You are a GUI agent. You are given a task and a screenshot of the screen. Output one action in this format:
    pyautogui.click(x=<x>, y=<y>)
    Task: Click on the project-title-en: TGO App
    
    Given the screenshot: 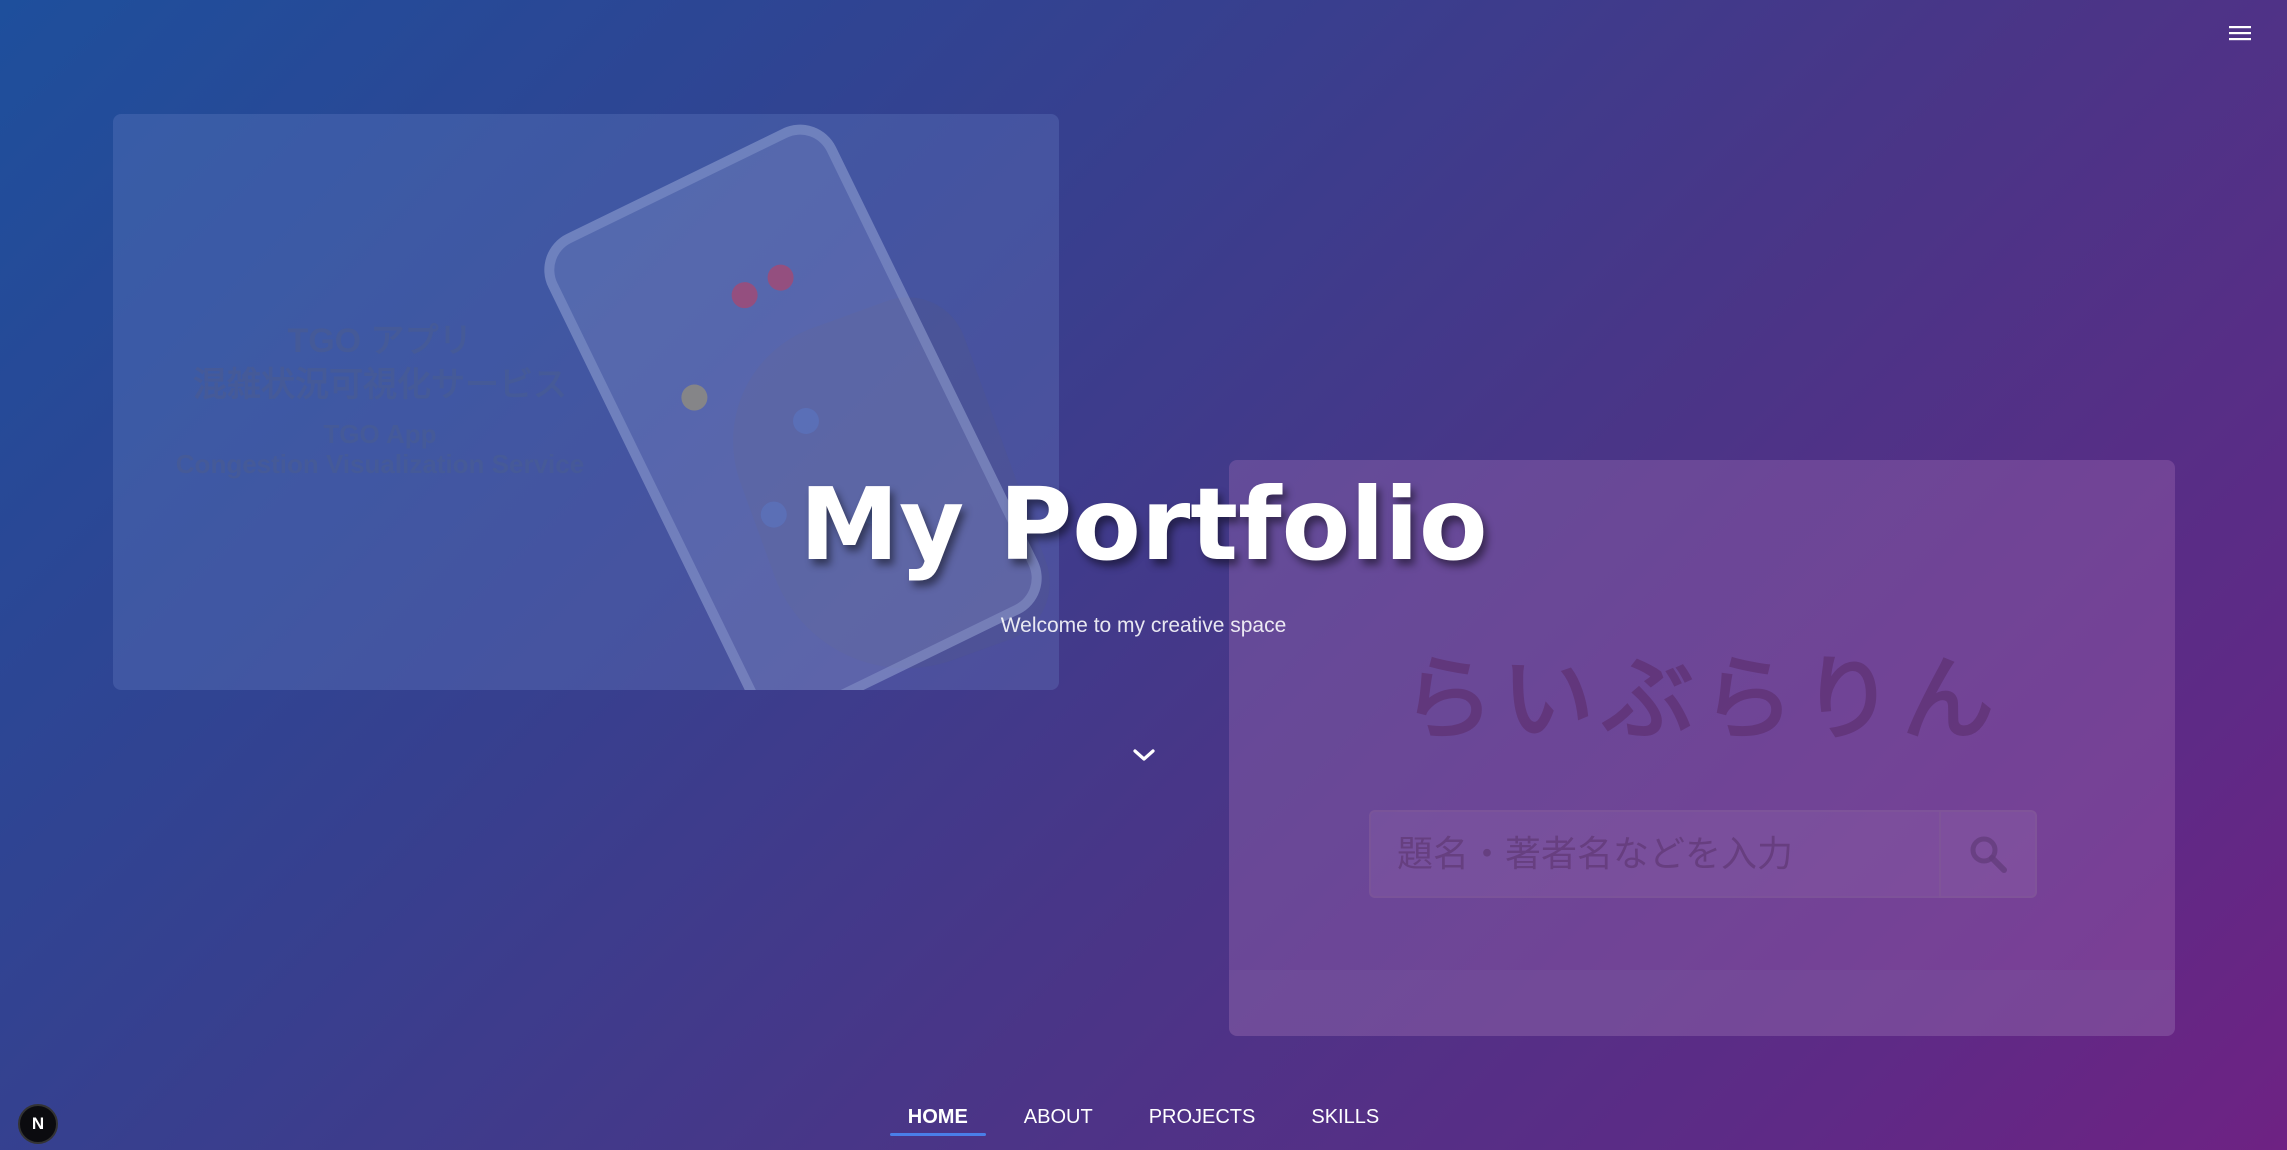 What is the action you would take?
    pyautogui.click(x=380, y=434)
    